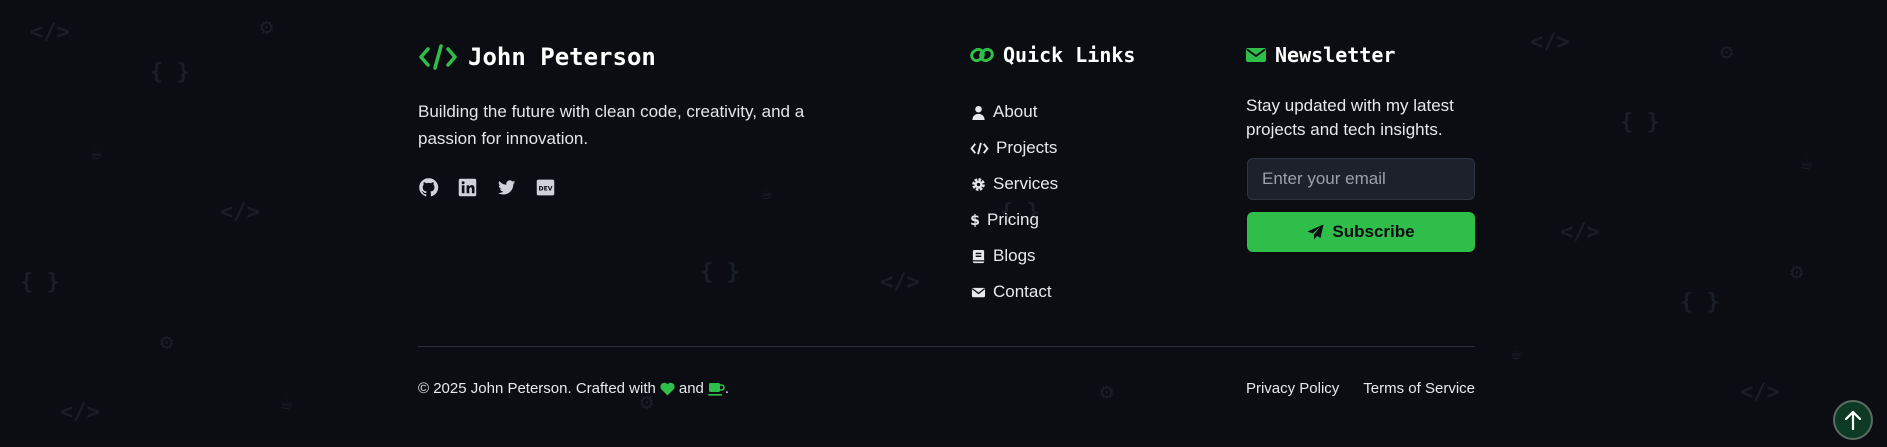  I want to click on link-icon, so click(982, 55).